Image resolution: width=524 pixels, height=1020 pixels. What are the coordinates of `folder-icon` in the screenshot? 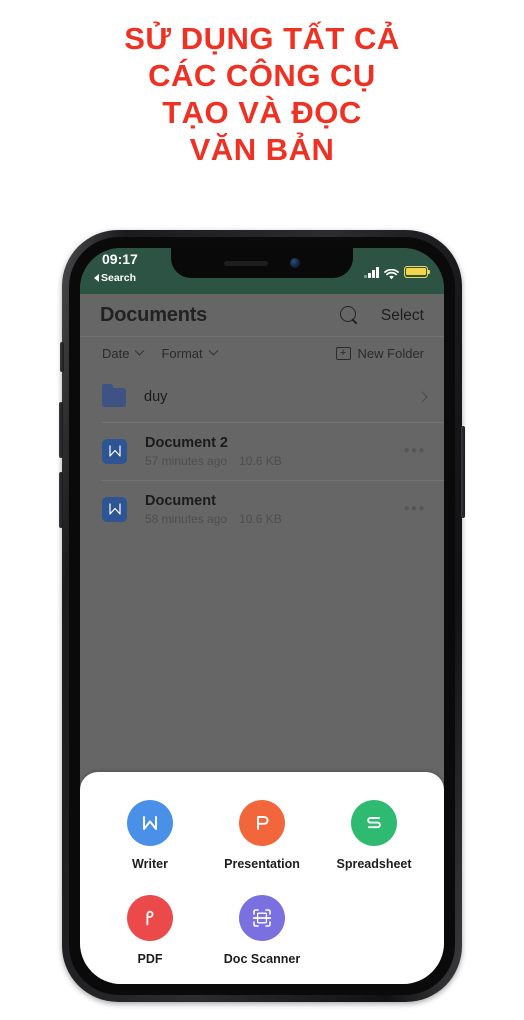 It's located at (114, 395).